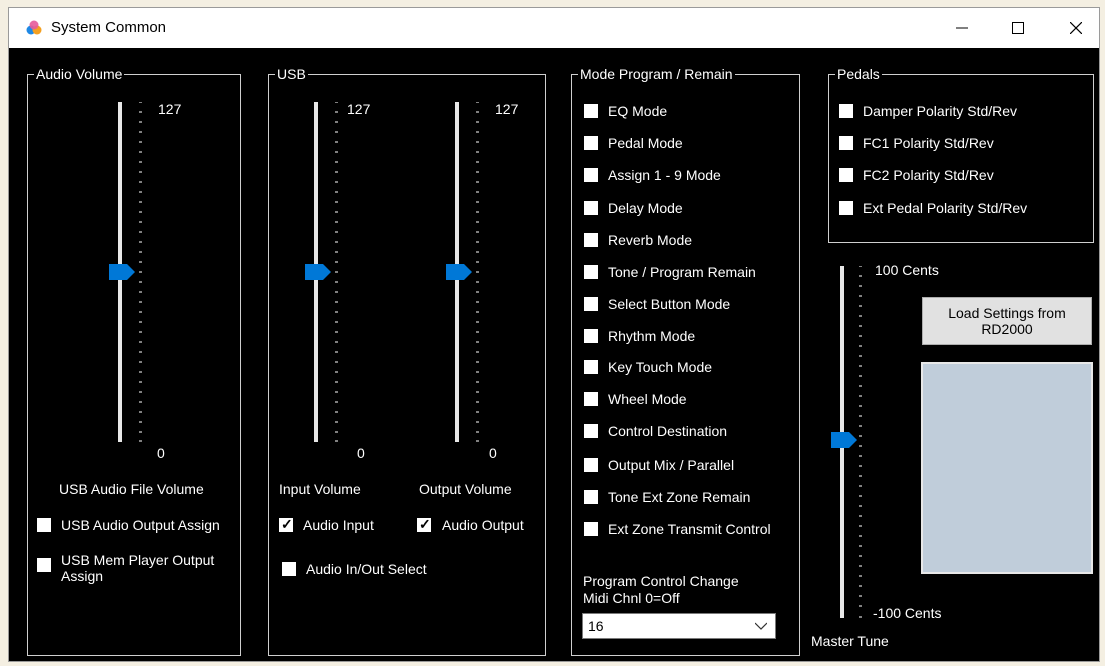  I want to click on pedal-mode-label: Pedal Mode, so click(645, 143).